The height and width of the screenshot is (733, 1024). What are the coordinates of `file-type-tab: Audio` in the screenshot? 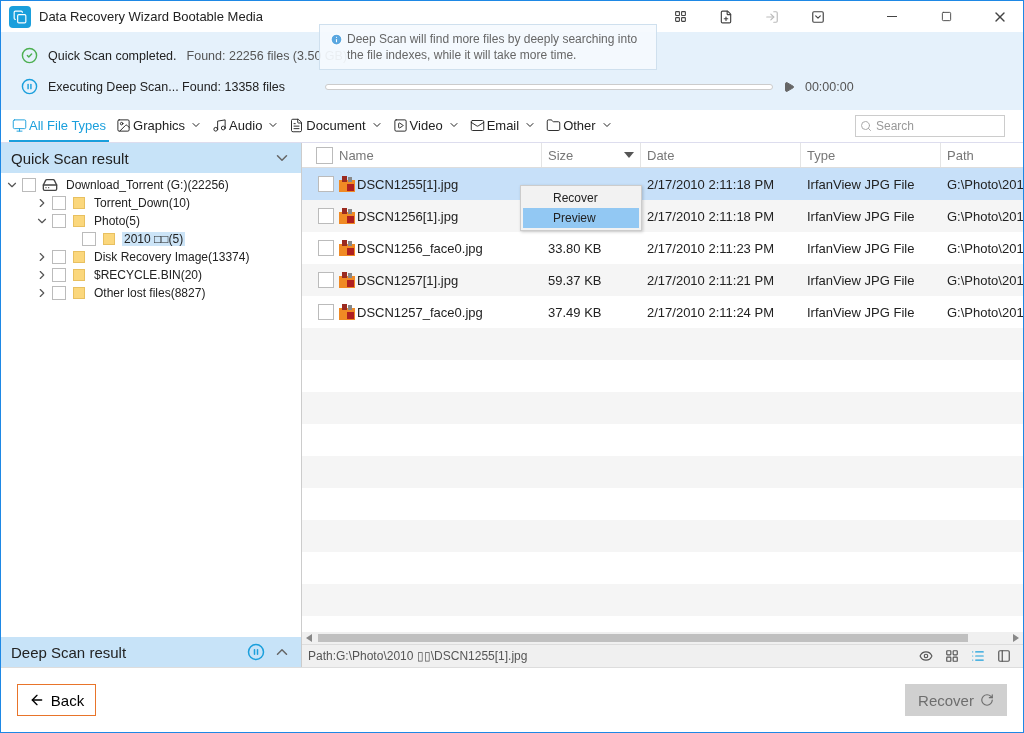 It's located at (246, 126).